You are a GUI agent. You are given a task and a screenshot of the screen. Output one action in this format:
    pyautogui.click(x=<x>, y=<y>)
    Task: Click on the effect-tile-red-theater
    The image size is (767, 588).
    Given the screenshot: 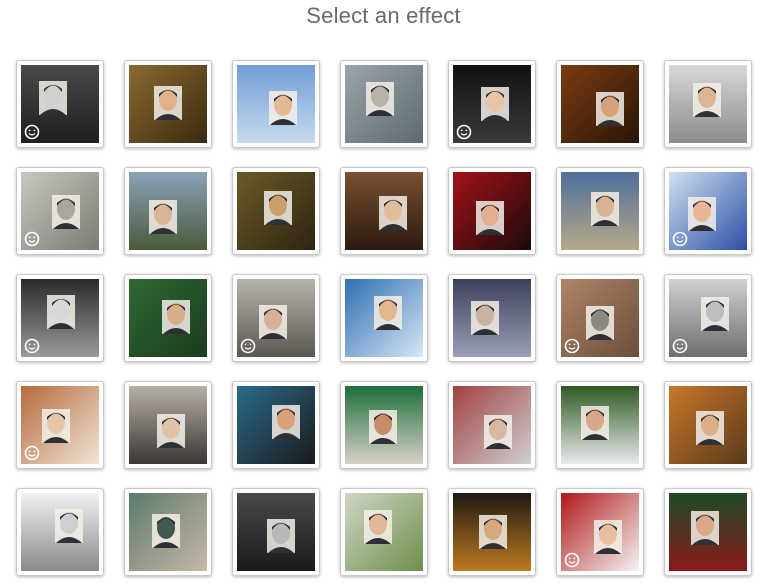 What is the action you would take?
    pyautogui.click(x=492, y=211)
    